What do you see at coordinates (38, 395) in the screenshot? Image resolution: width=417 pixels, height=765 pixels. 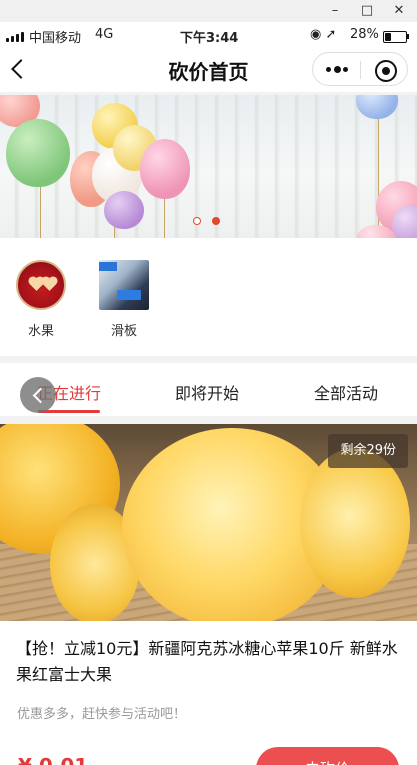 I see `floating-back-button` at bounding box center [38, 395].